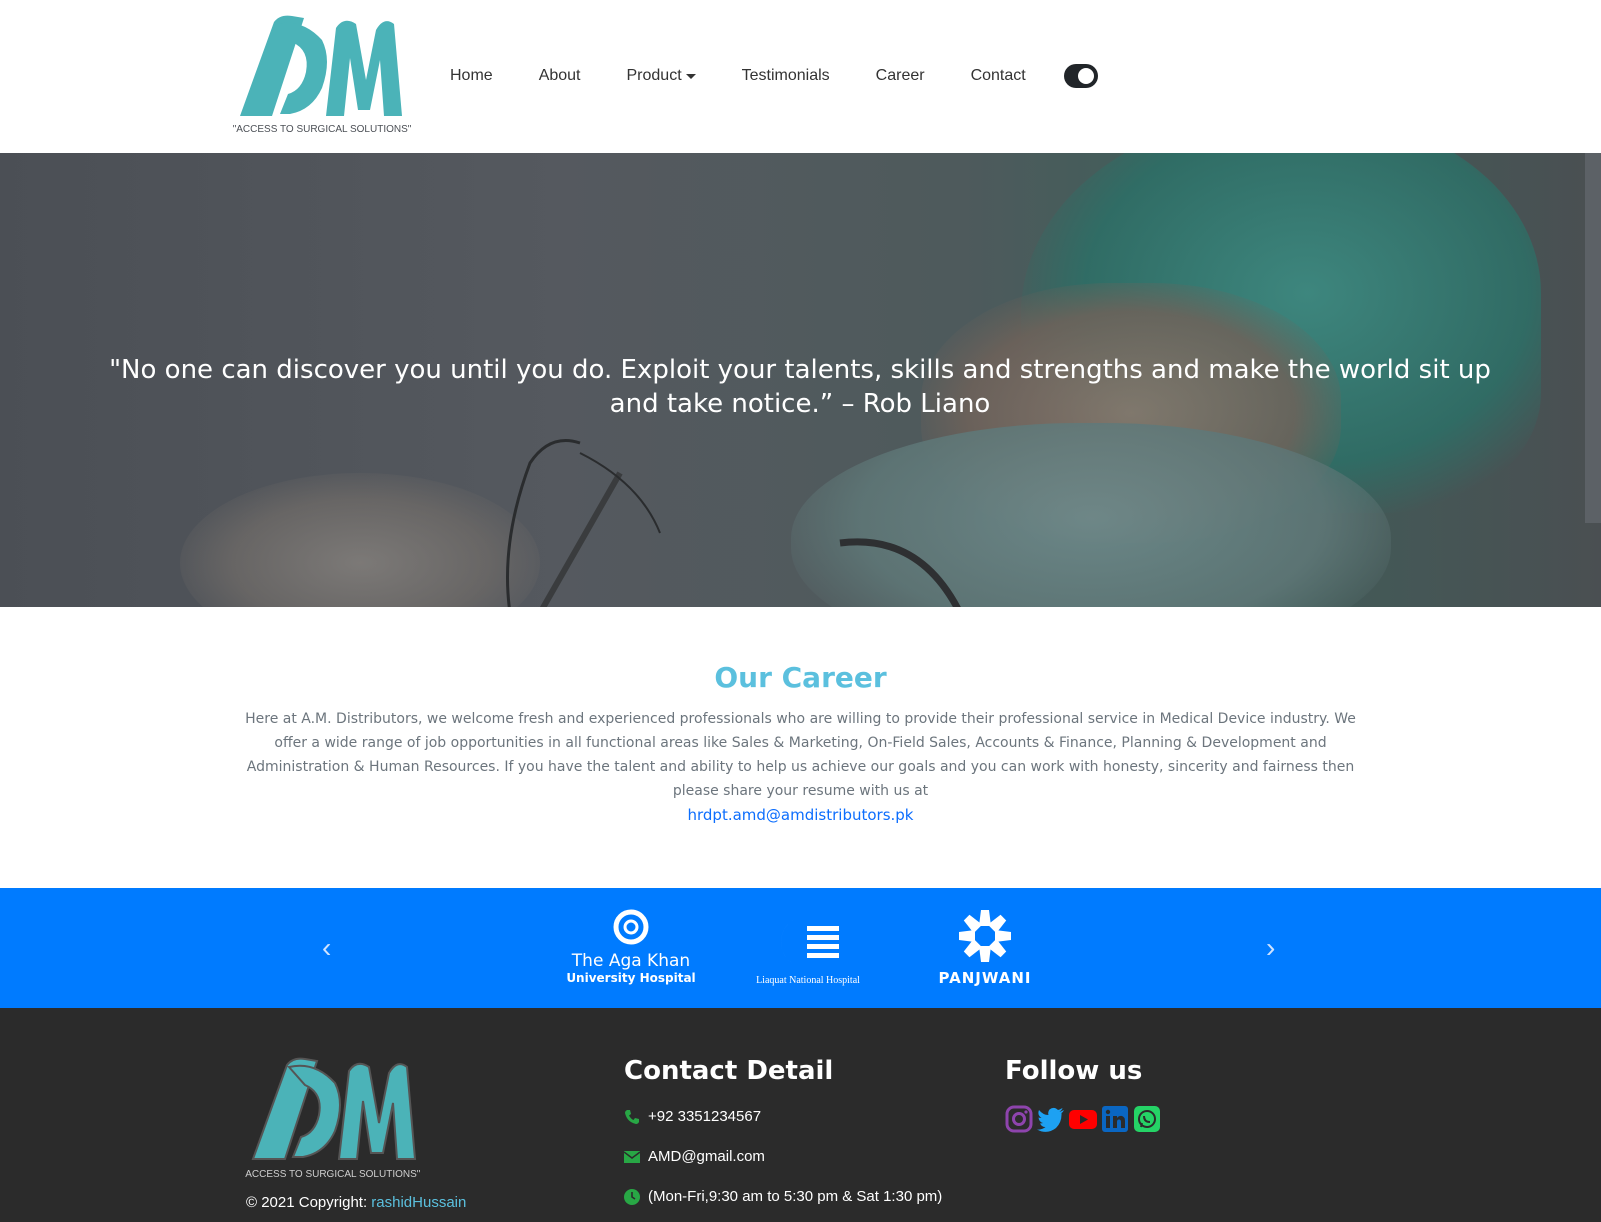 The image size is (1601, 1222). I want to click on contact-phone: +92 3351234567, so click(692, 1116).